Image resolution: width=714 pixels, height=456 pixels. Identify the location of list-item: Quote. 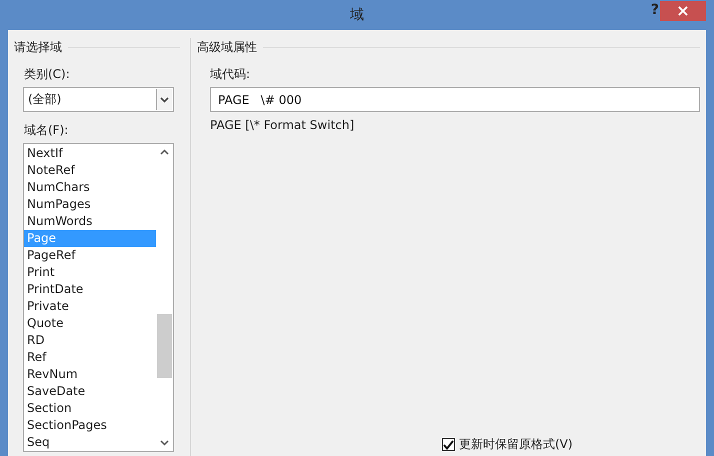
(90, 323).